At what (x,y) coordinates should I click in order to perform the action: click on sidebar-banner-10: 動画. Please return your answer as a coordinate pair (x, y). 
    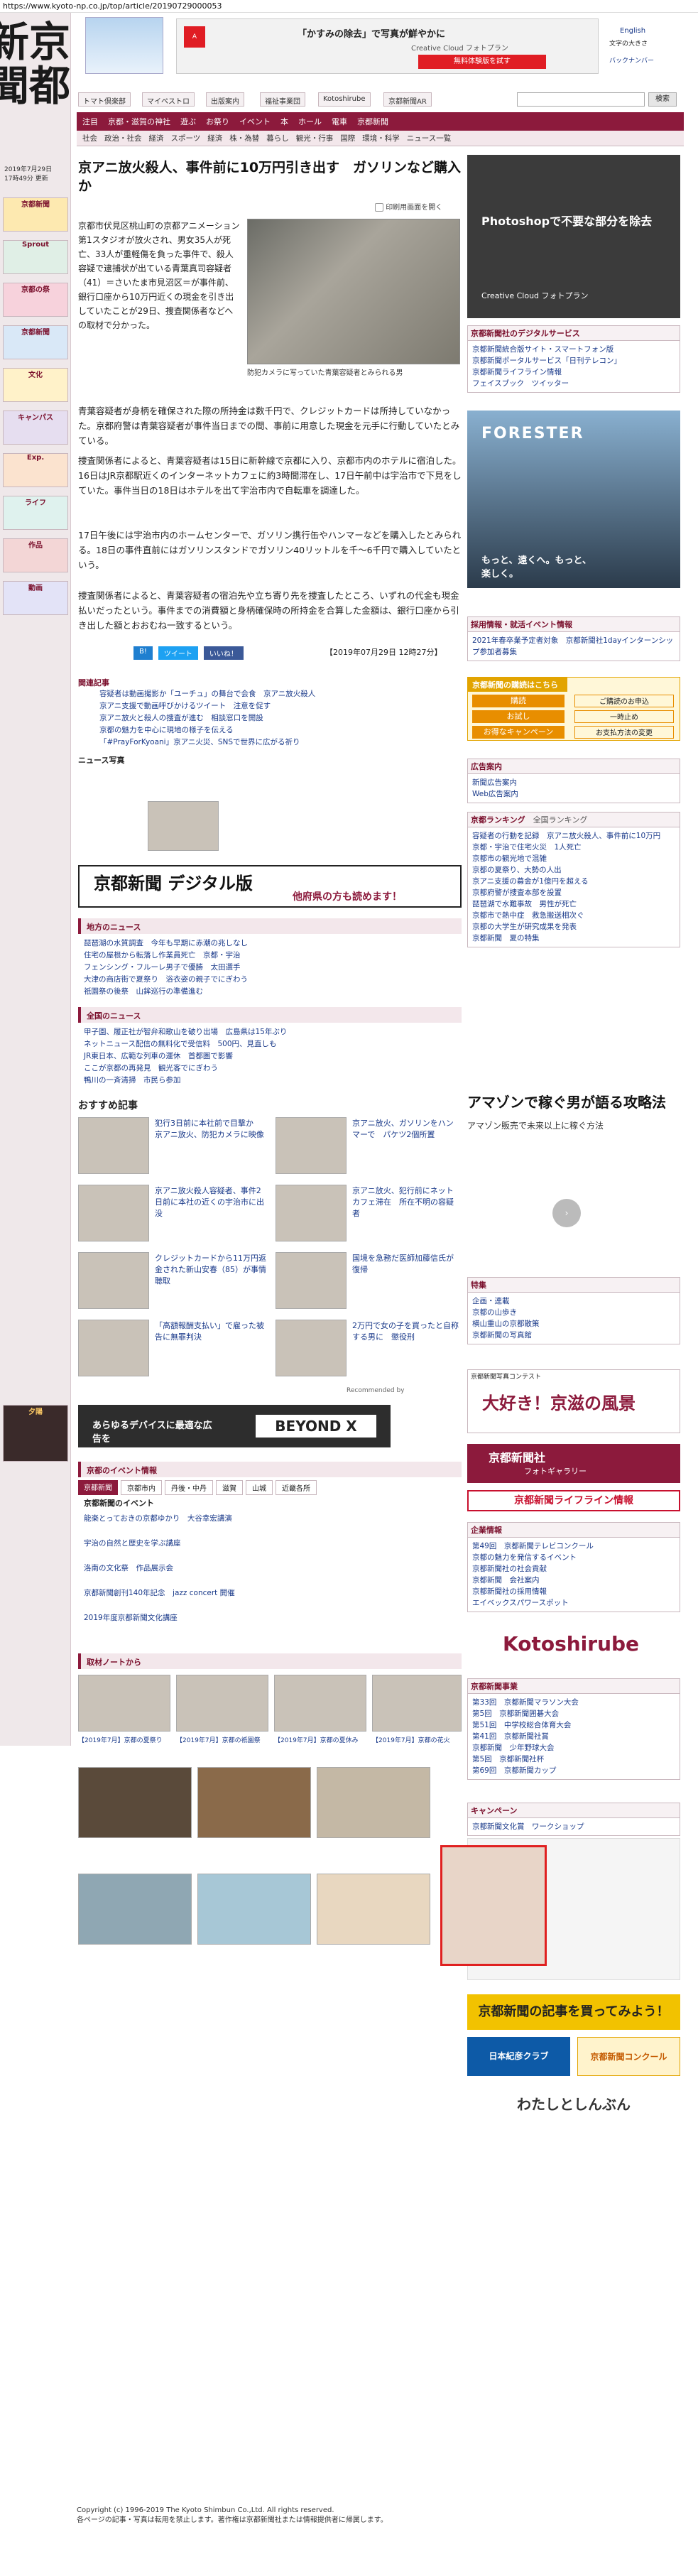
    Looking at the image, I should click on (35, 598).